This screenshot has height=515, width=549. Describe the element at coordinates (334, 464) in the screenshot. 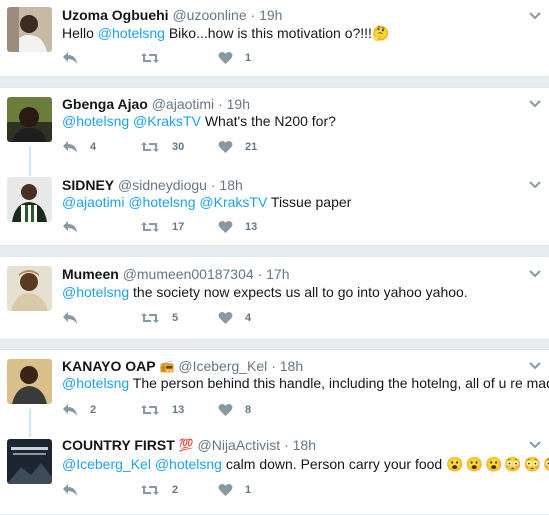

I see `tweet-text-segment: calm down. Person carry your food` at that location.